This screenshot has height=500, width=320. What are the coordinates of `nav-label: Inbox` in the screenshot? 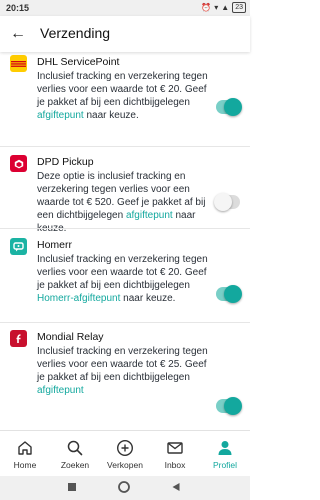 It's located at (175, 465).